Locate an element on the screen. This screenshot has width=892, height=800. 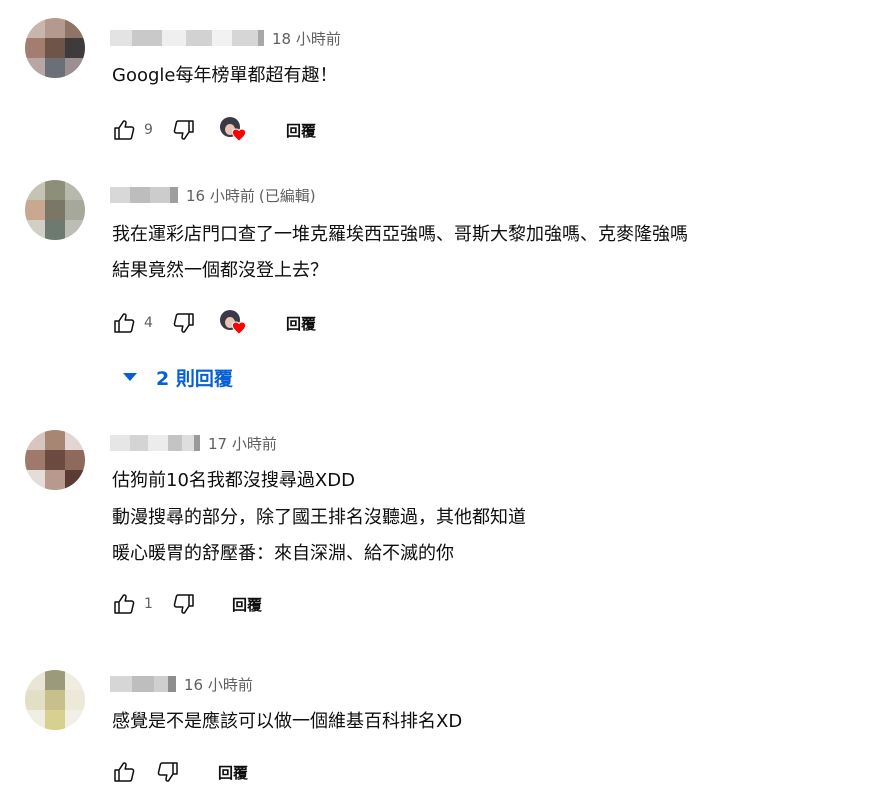
timestamp-text: 16 小時前 is located at coordinates (220, 195).